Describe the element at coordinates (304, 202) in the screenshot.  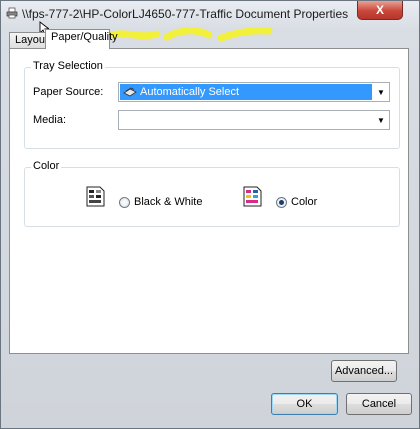
I see `color-label: Color` at that location.